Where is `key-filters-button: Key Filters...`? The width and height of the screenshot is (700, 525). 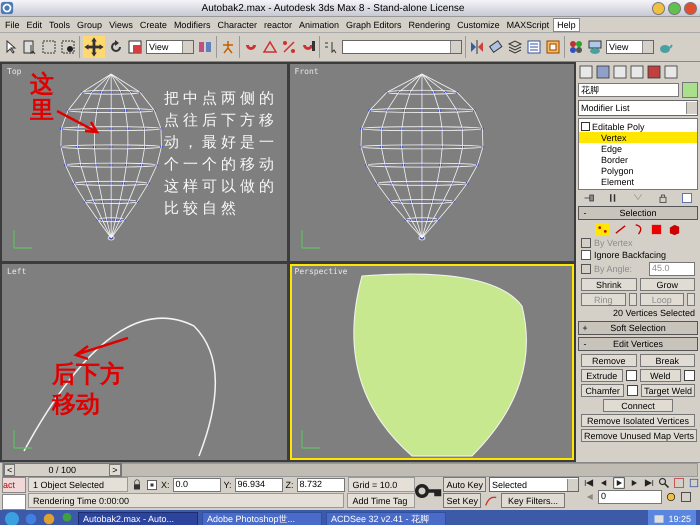
key-filters-button: Key Filters... is located at coordinates (533, 500).